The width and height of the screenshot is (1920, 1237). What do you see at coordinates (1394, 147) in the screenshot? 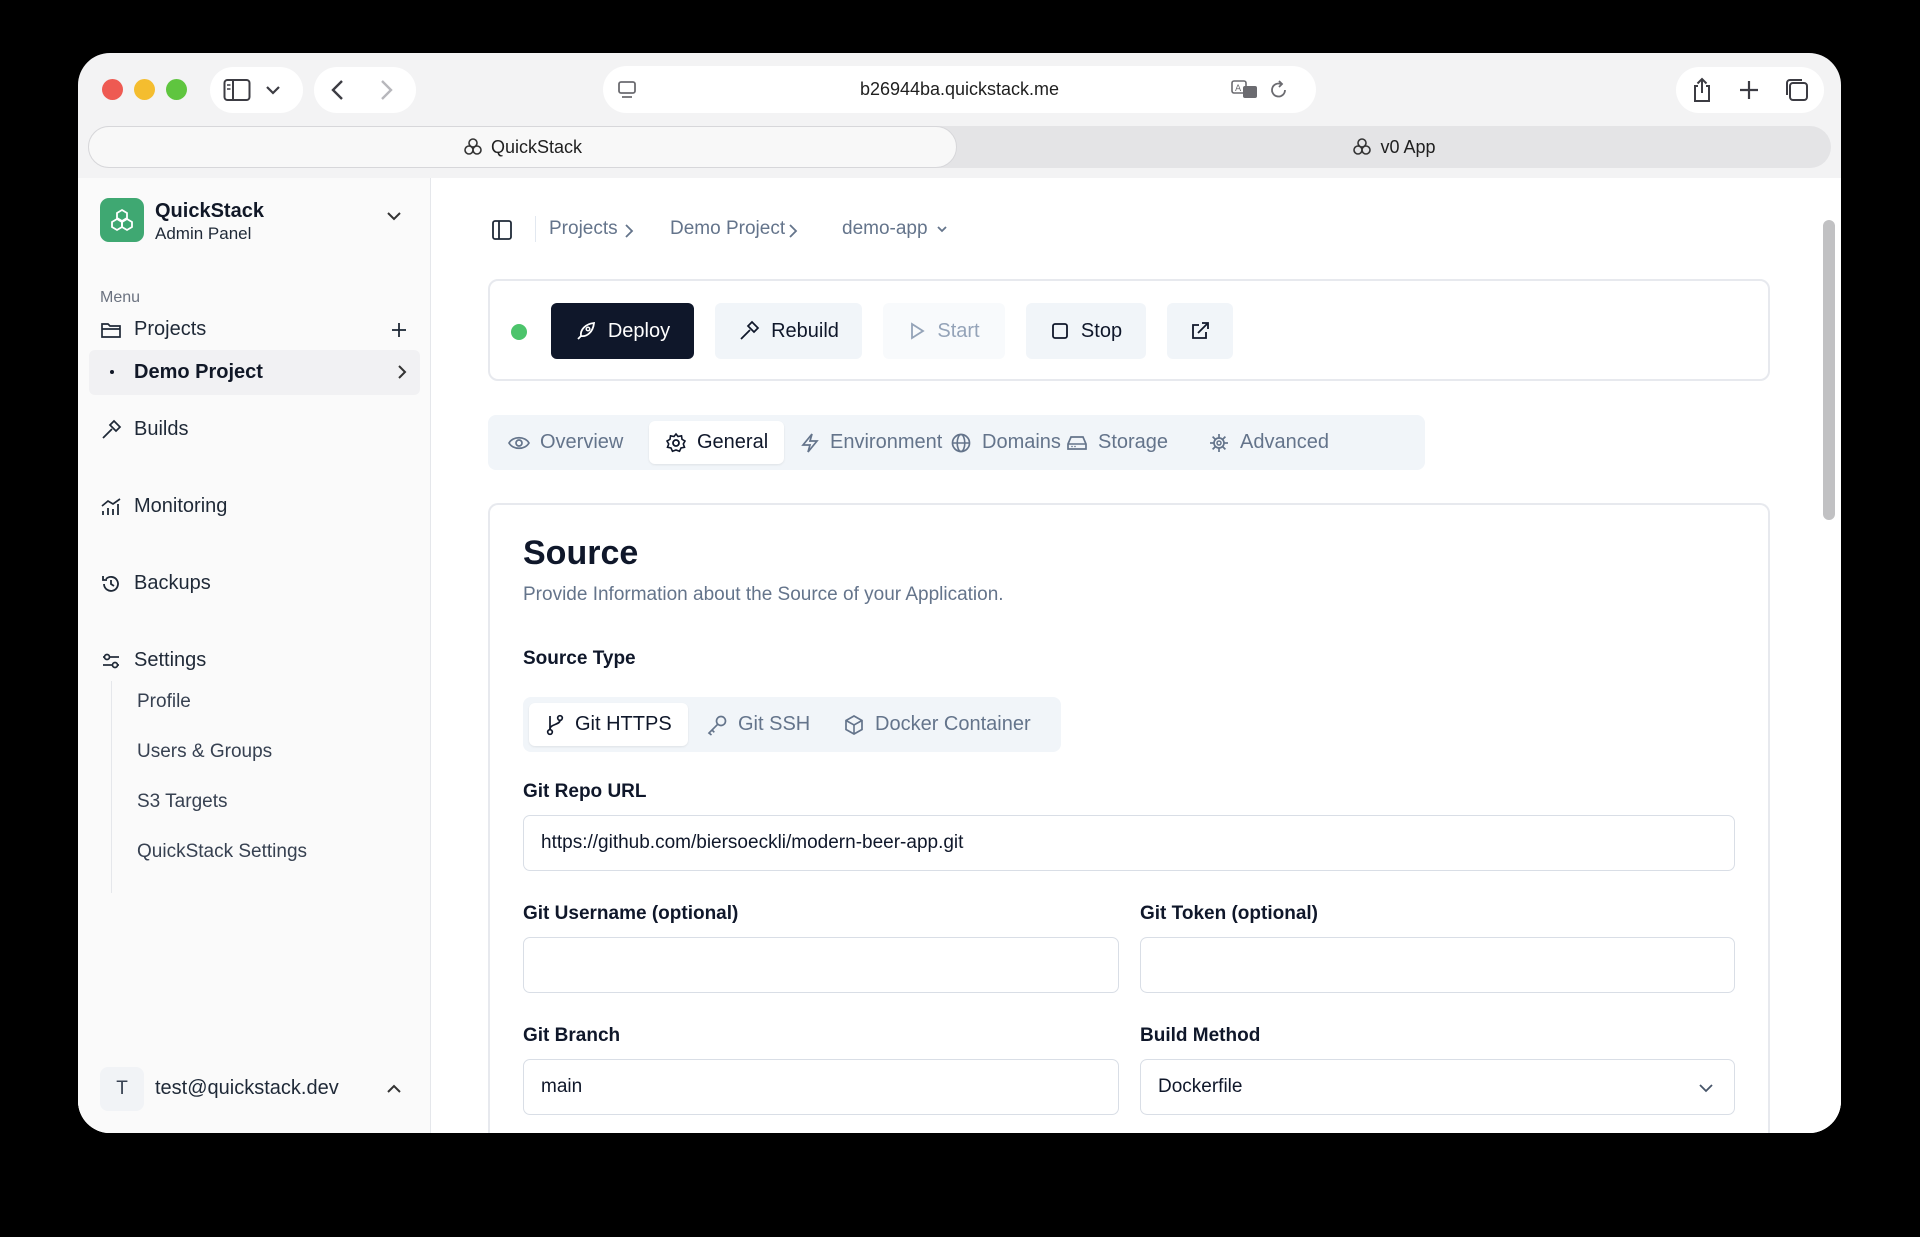
I see `browser-tab-v0-app: v0 App` at bounding box center [1394, 147].